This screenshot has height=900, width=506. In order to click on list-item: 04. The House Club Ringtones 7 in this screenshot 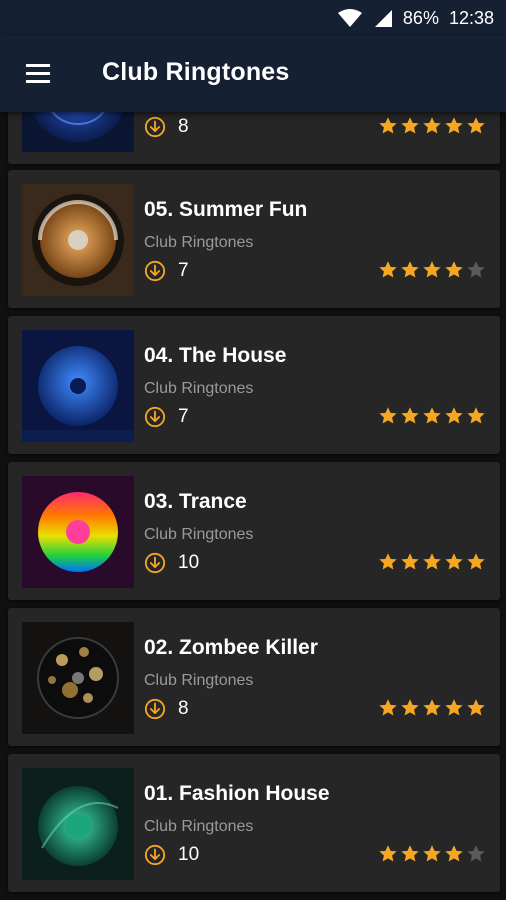, I will do `click(254, 385)`.